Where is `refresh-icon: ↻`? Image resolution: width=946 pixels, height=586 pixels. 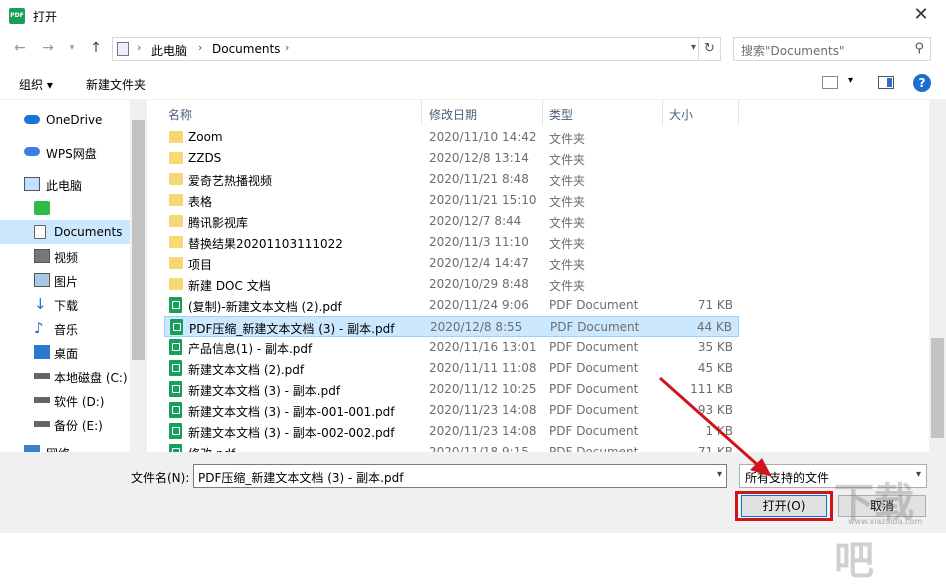
refresh-icon: ↻ is located at coordinates (709, 49).